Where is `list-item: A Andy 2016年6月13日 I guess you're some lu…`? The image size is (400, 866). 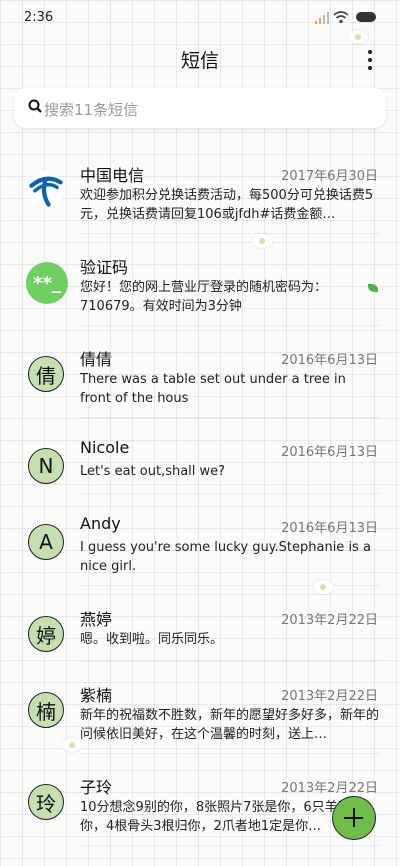
list-item: A Andy 2016年6月13日 I guess you're some lu… is located at coordinates (200, 540).